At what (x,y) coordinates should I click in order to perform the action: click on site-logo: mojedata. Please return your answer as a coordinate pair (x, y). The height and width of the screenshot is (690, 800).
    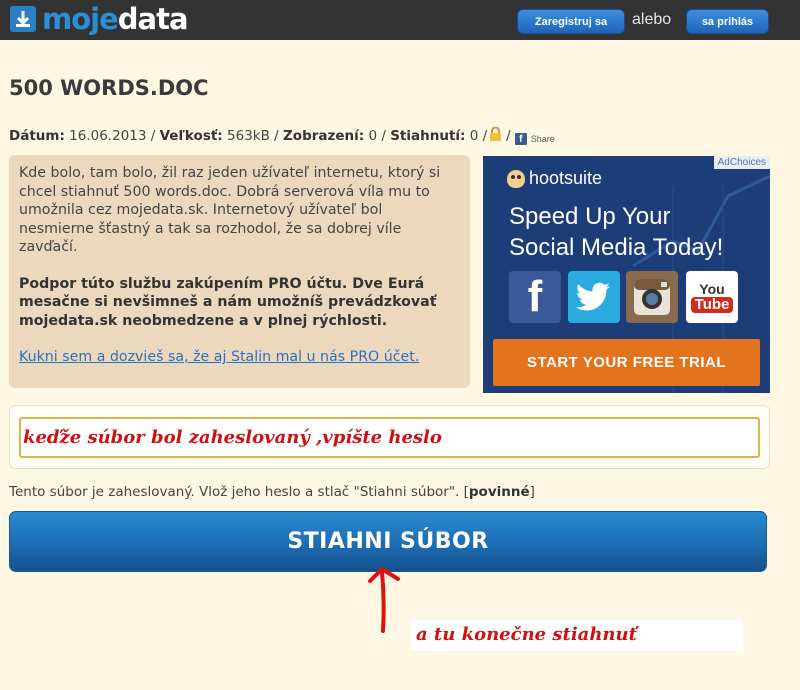
    Looking at the image, I should click on (99, 19).